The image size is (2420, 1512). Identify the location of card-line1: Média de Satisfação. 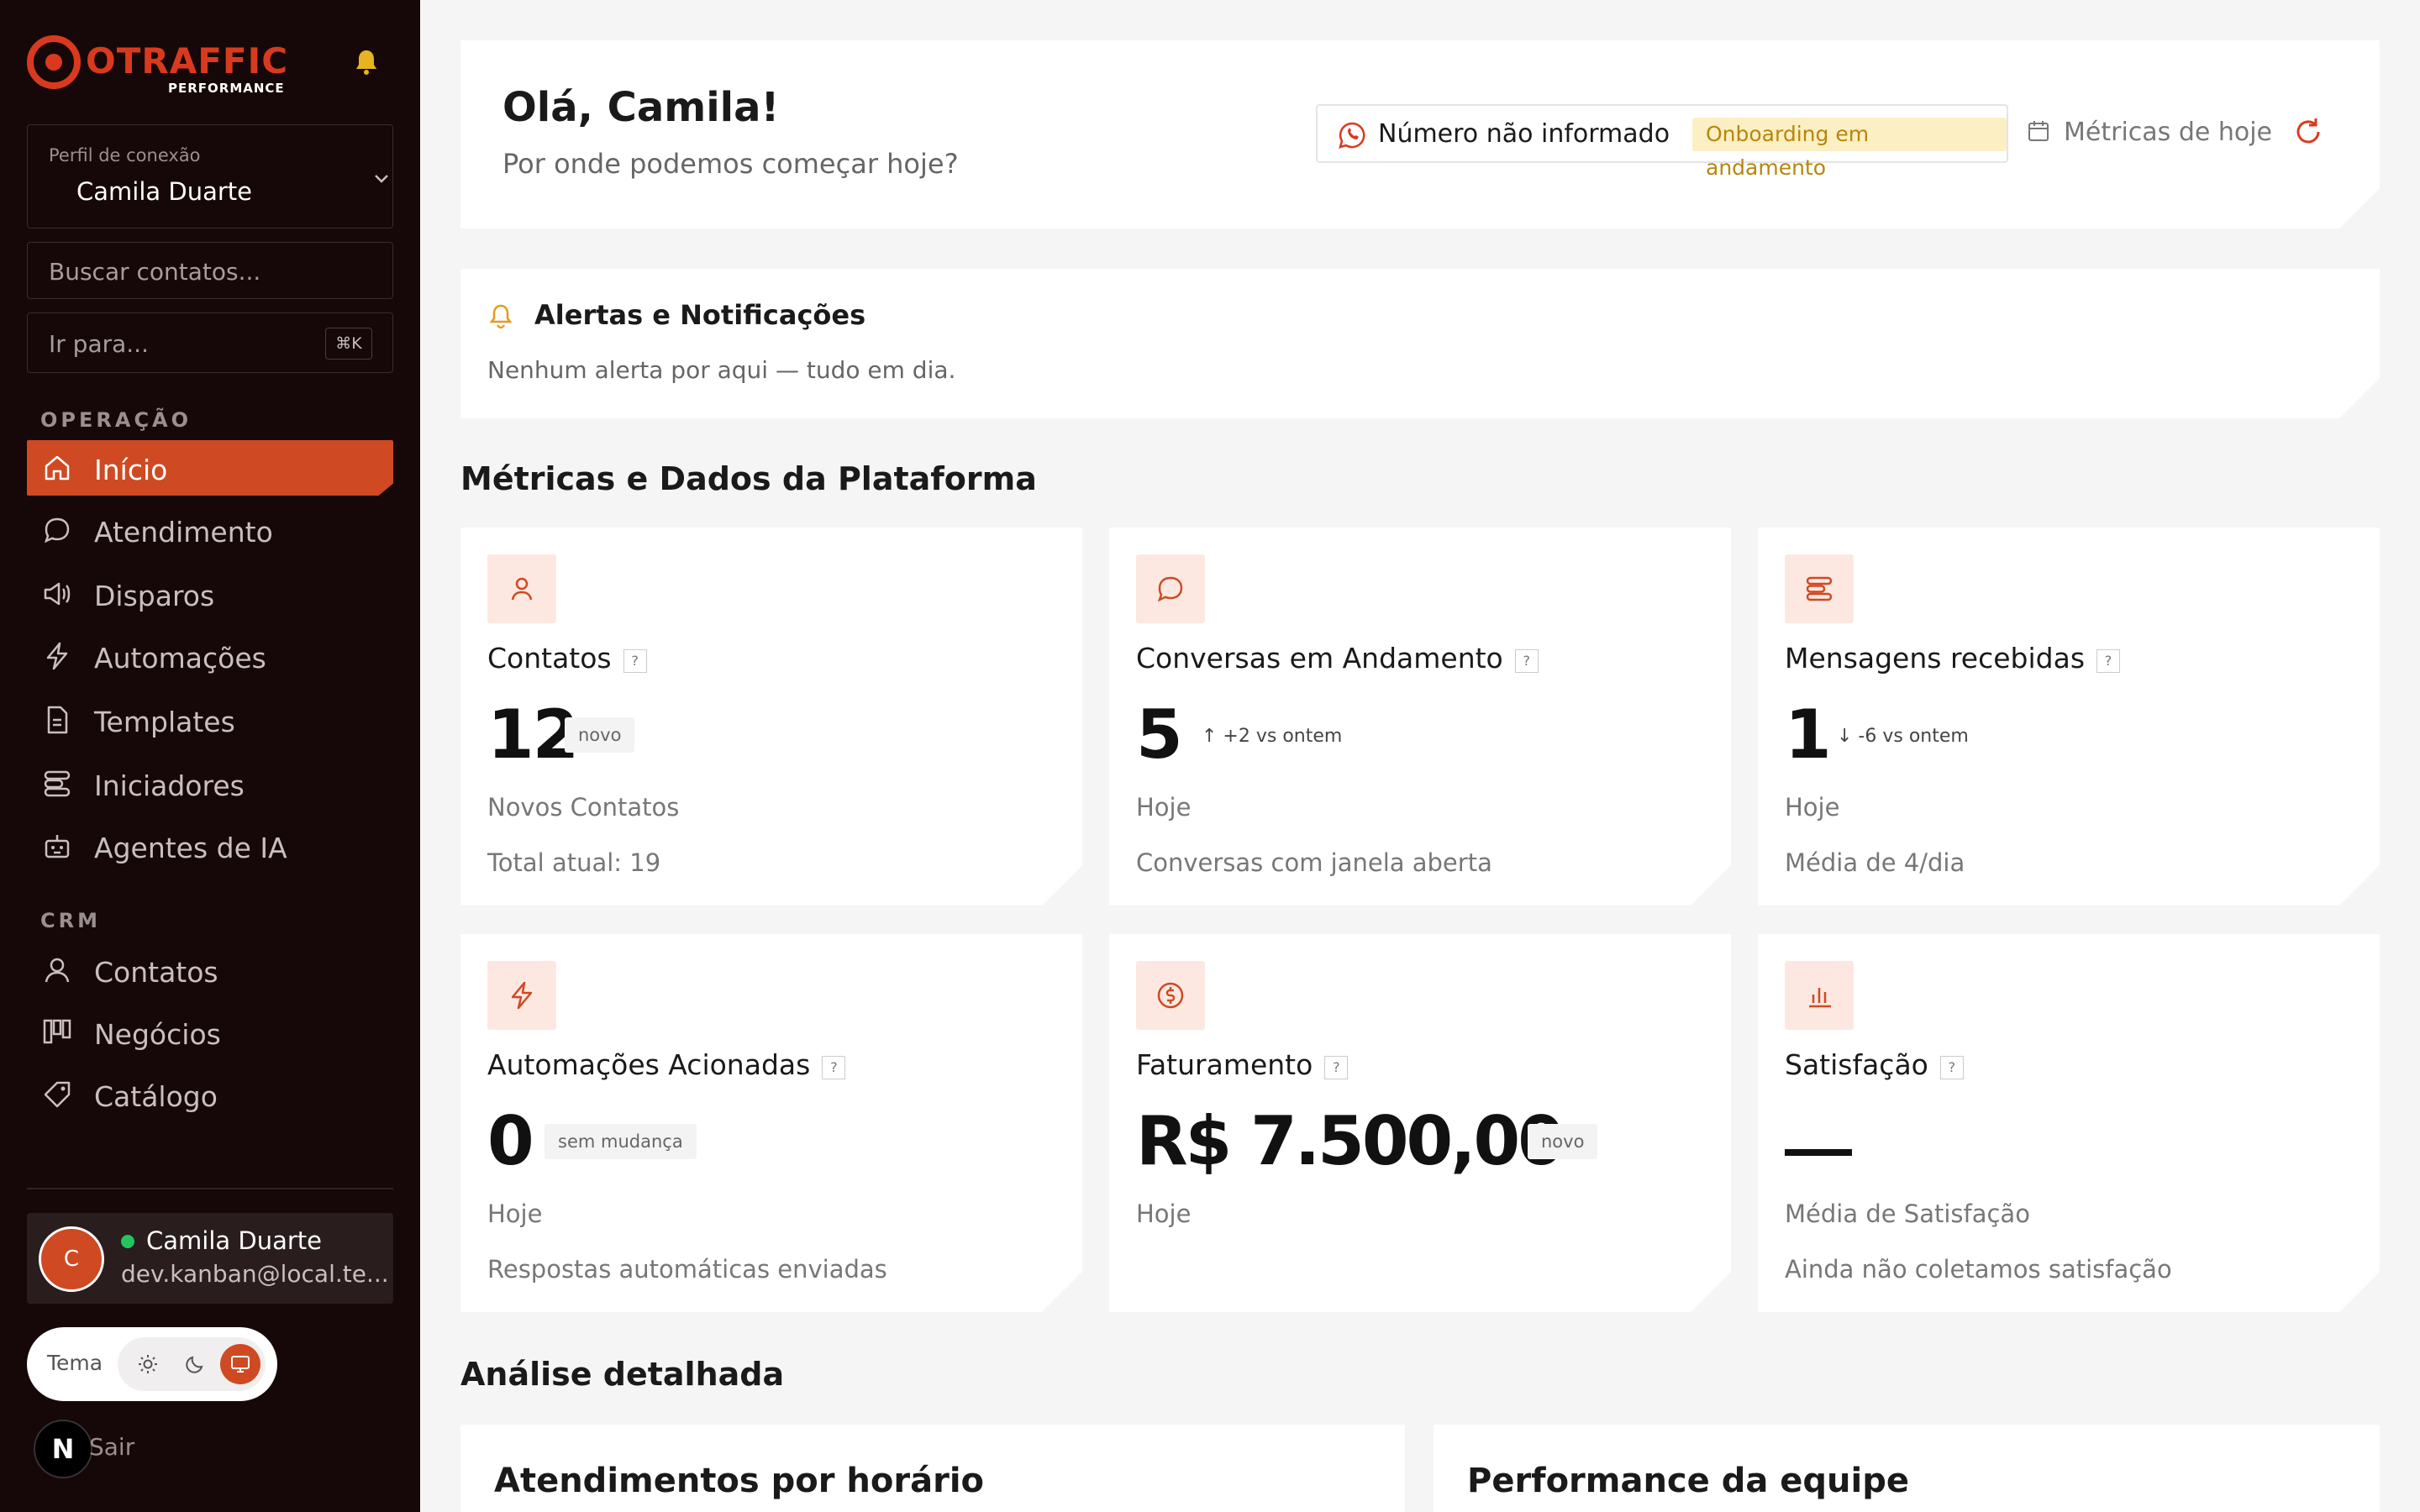
(1908, 1214).